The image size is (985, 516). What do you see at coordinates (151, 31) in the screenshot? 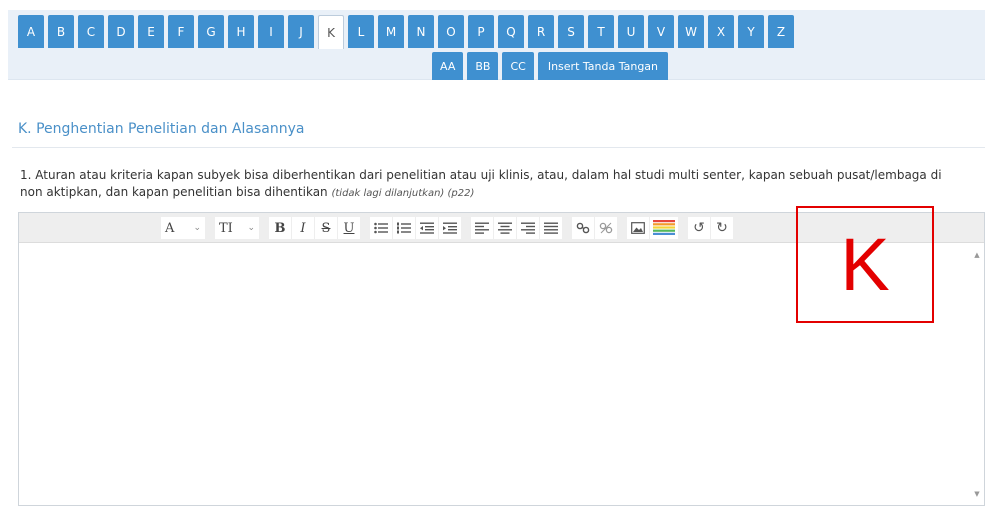
I see `tab-e: E` at bounding box center [151, 31].